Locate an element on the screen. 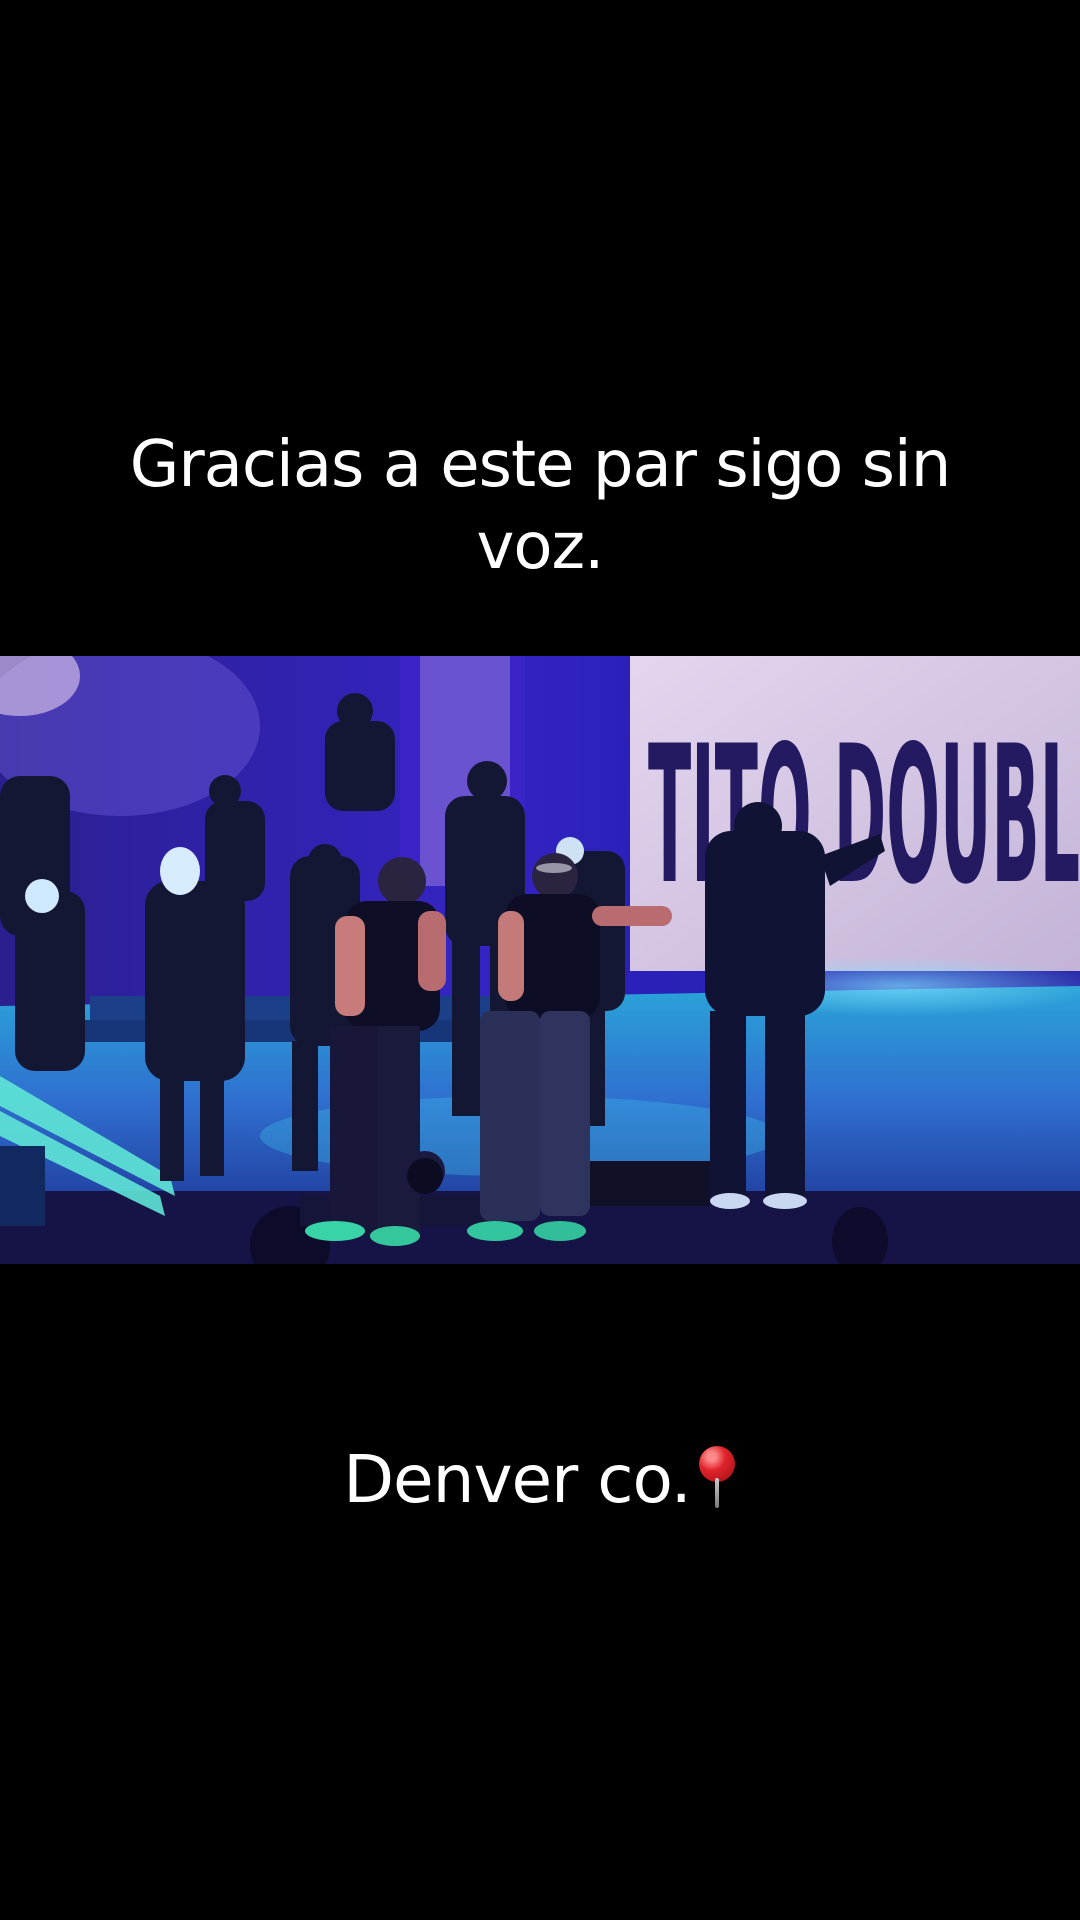 The height and width of the screenshot is (1920, 1080). caption-top-line-1: Gracias a este par sigo sin is located at coordinates (540, 465).